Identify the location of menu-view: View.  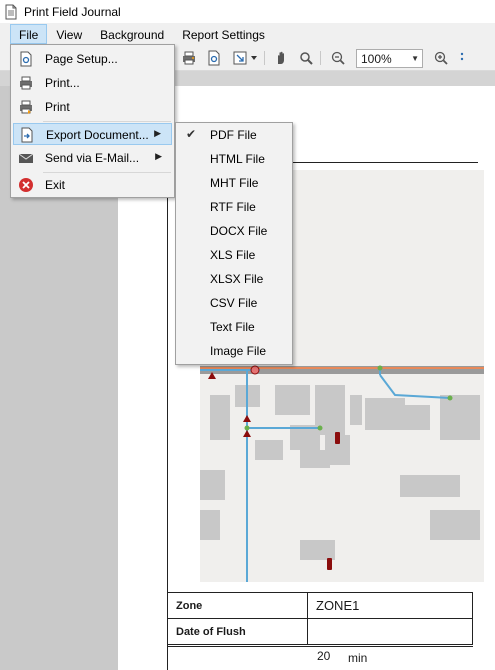
(69, 34).